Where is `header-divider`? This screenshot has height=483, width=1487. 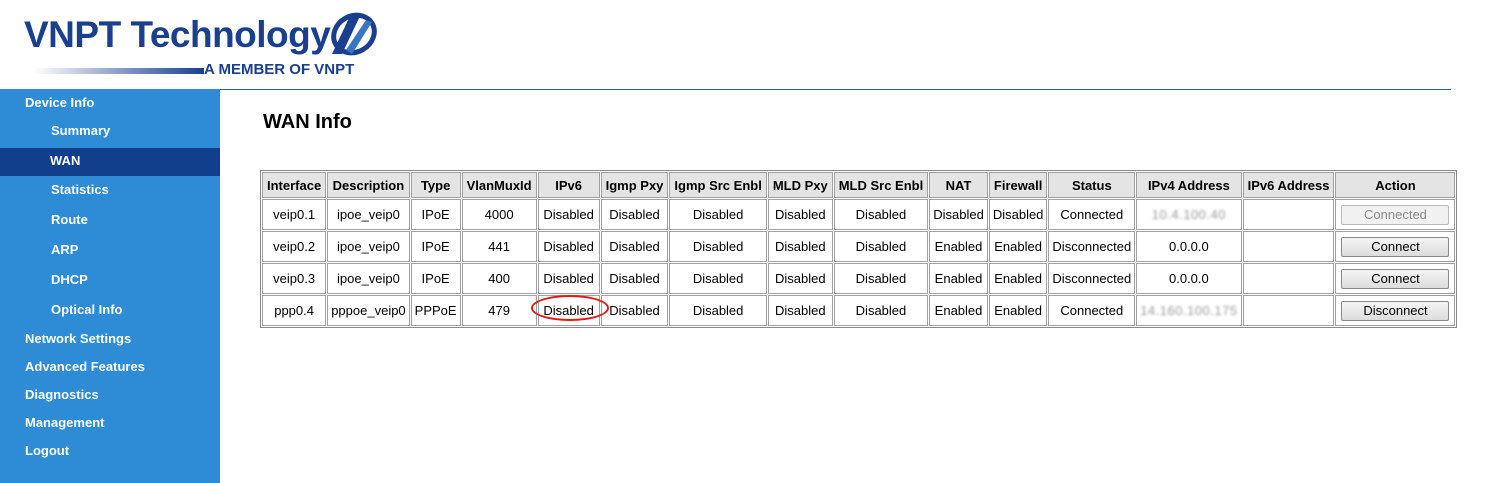 header-divider is located at coordinates (835, 89).